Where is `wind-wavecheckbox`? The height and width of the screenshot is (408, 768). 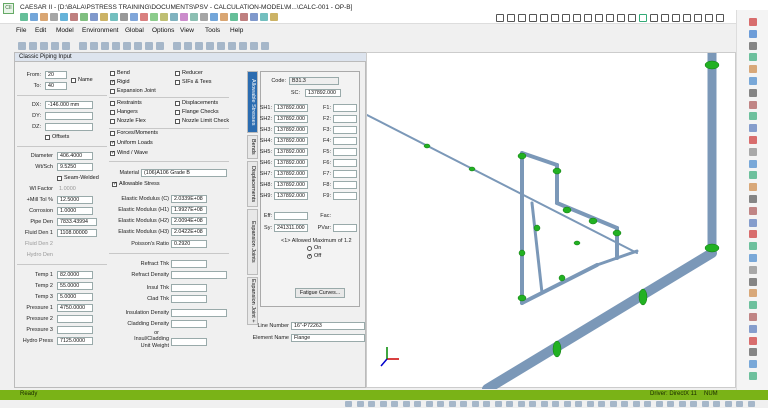
wind-wavecheckbox is located at coordinates (112, 153).